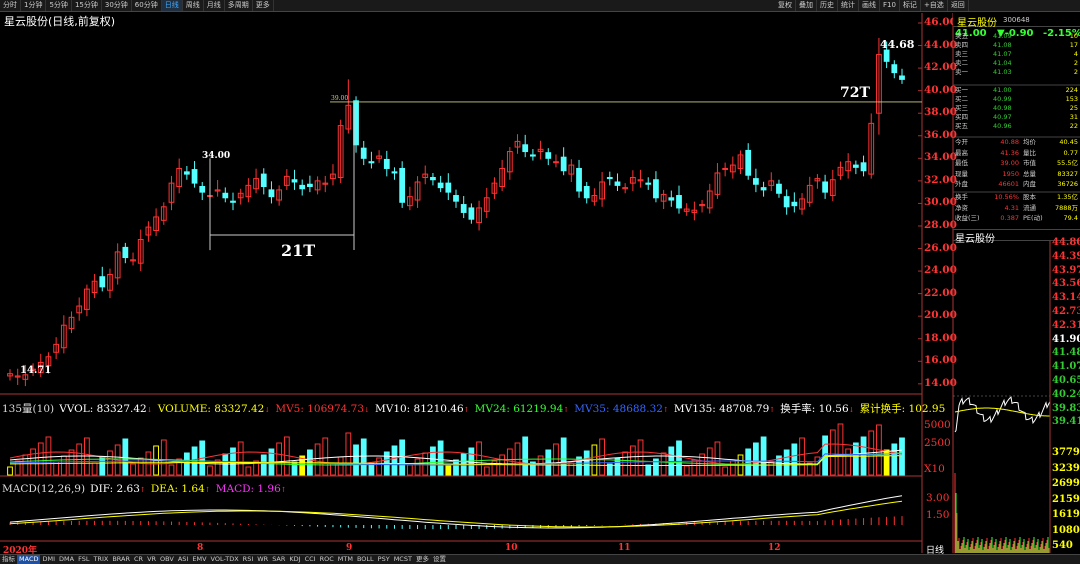 This screenshot has height=564, width=1080. I want to click on mv24-value: MV24: 61219.94, so click(519, 409).